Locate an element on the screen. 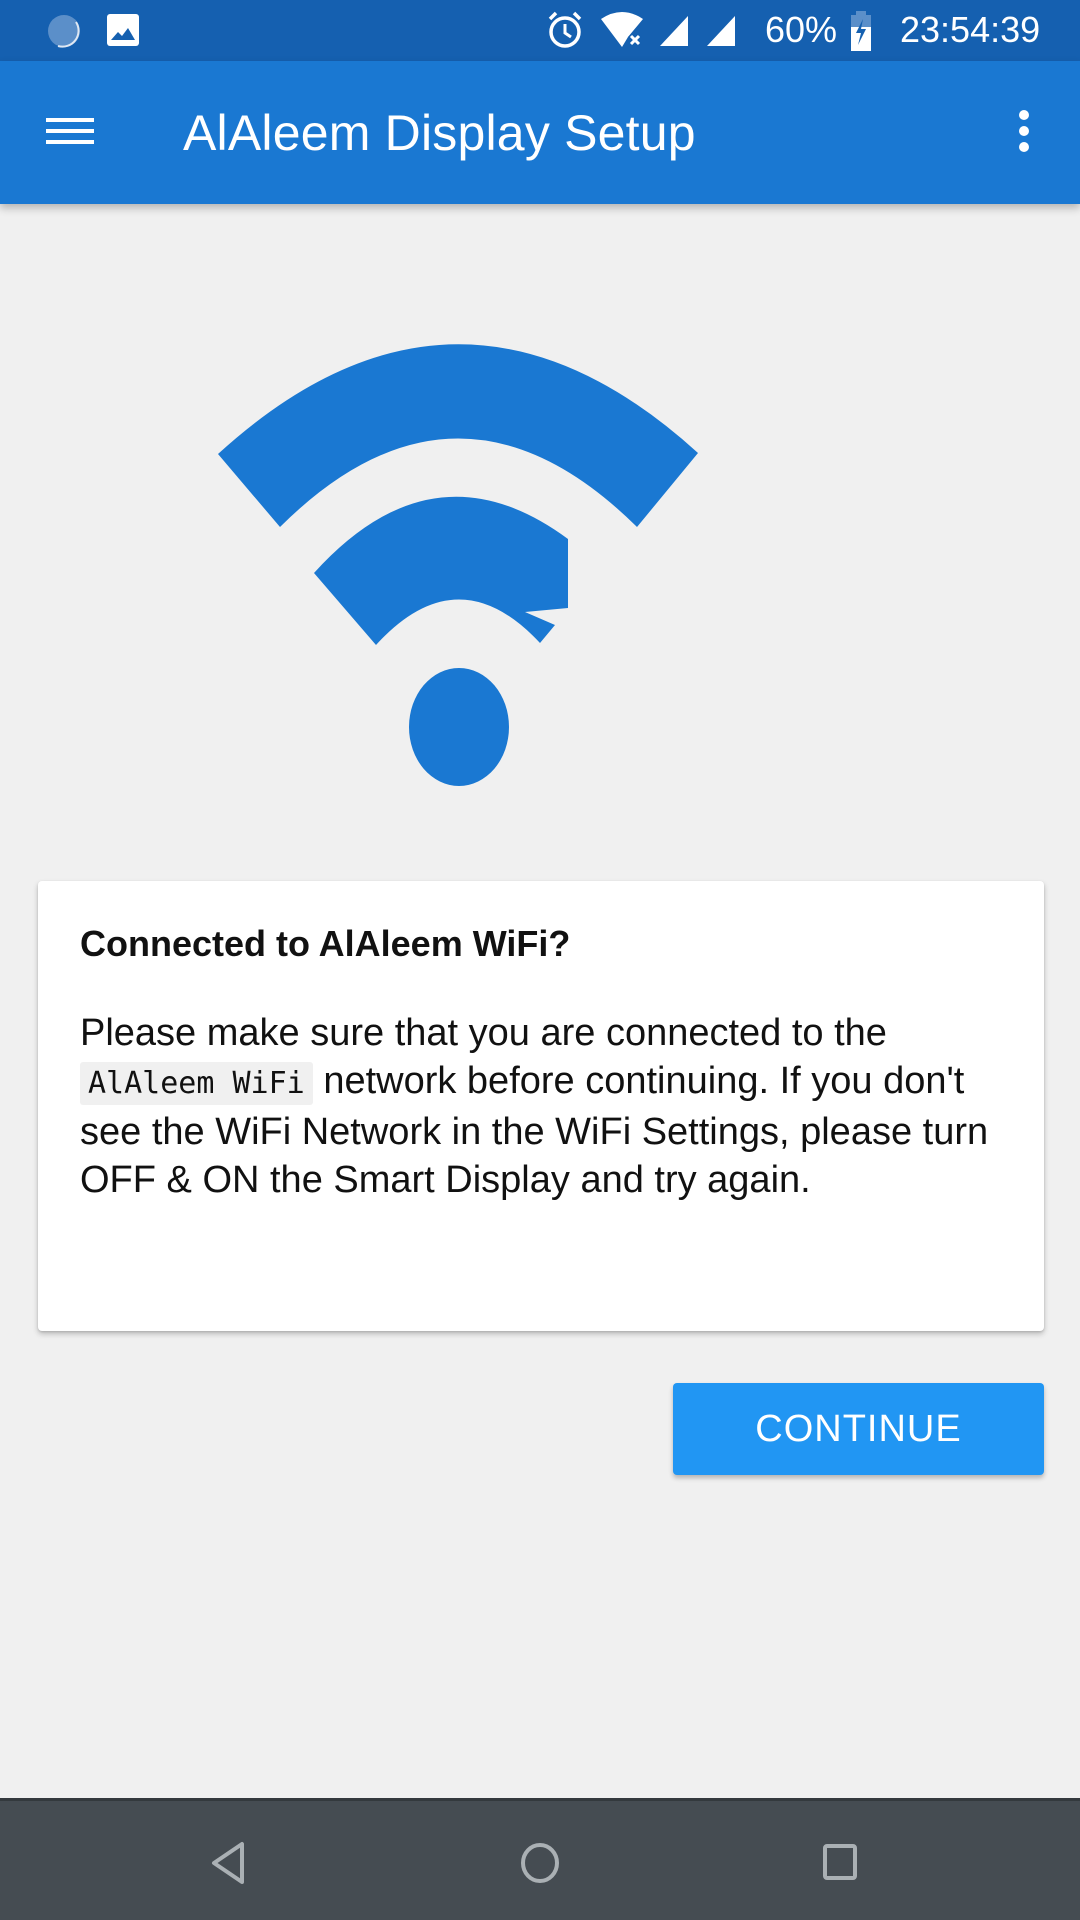  back-icon is located at coordinates (240, 1863).